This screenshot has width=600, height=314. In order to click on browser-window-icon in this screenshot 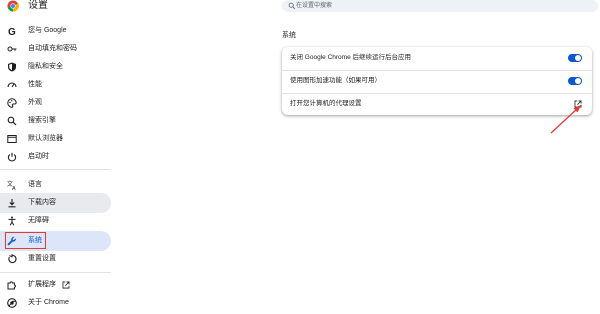, I will do `click(12, 139)`.